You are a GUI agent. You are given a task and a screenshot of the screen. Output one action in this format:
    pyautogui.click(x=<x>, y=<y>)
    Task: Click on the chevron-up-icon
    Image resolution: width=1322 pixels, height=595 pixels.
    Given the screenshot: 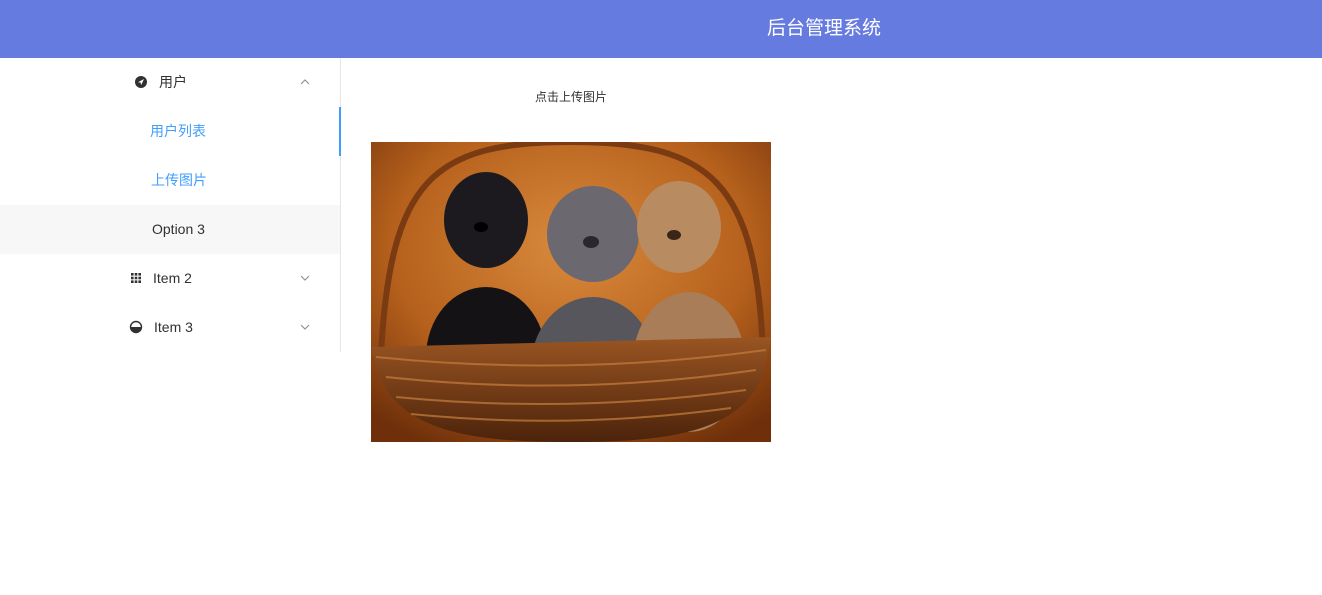 What is the action you would take?
    pyautogui.click(x=305, y=82)
    